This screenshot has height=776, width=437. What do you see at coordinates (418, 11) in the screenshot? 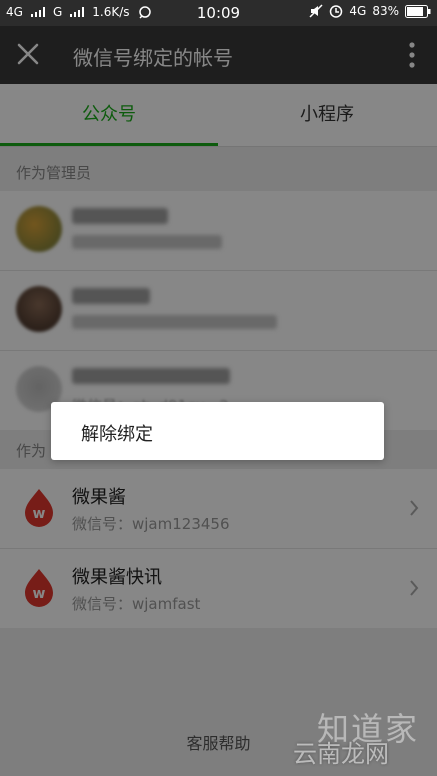
I see `battery-icon` at bounding box center [418, 11].